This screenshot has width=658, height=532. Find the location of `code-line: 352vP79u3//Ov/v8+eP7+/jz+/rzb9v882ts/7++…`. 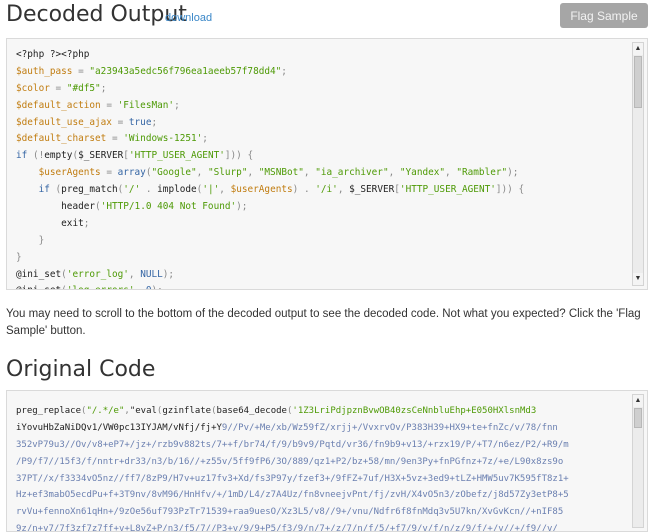

code-line: 352vP79u3//Ov/v8+eP7+/jz+/rzb9v882ts/7++… is located at coordinates (292, 444).